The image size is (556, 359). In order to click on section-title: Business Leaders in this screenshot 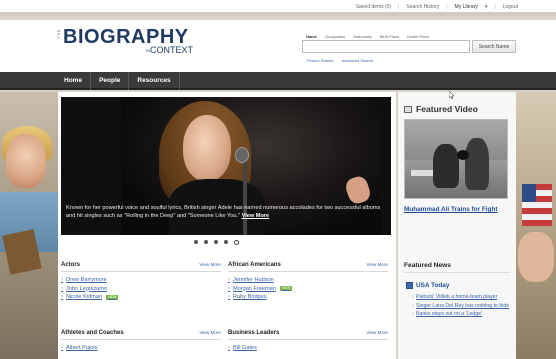, I will do `click(254, 333)`.